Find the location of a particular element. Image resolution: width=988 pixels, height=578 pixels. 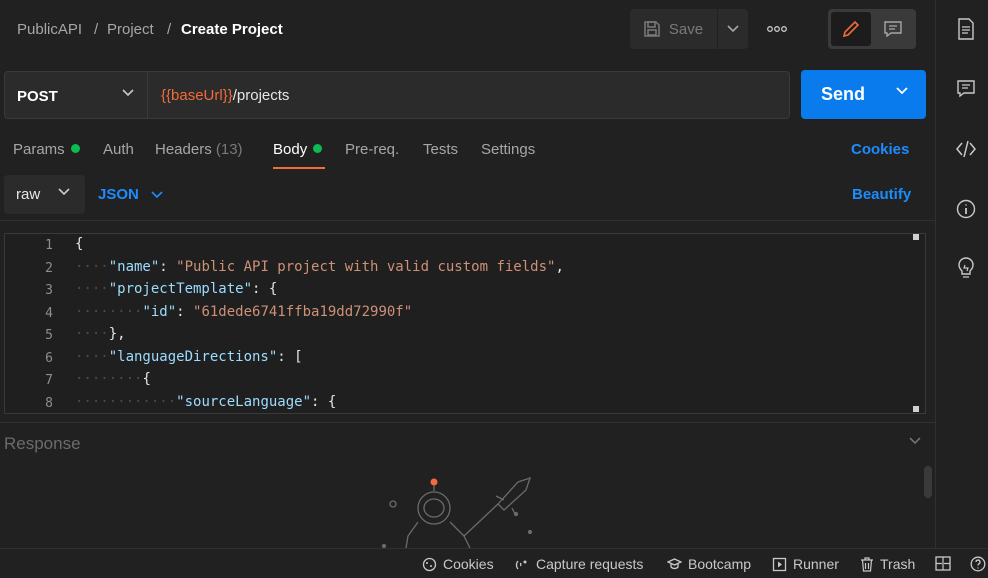

headers-count-badge: (13) is located at coordinates (229, 149).